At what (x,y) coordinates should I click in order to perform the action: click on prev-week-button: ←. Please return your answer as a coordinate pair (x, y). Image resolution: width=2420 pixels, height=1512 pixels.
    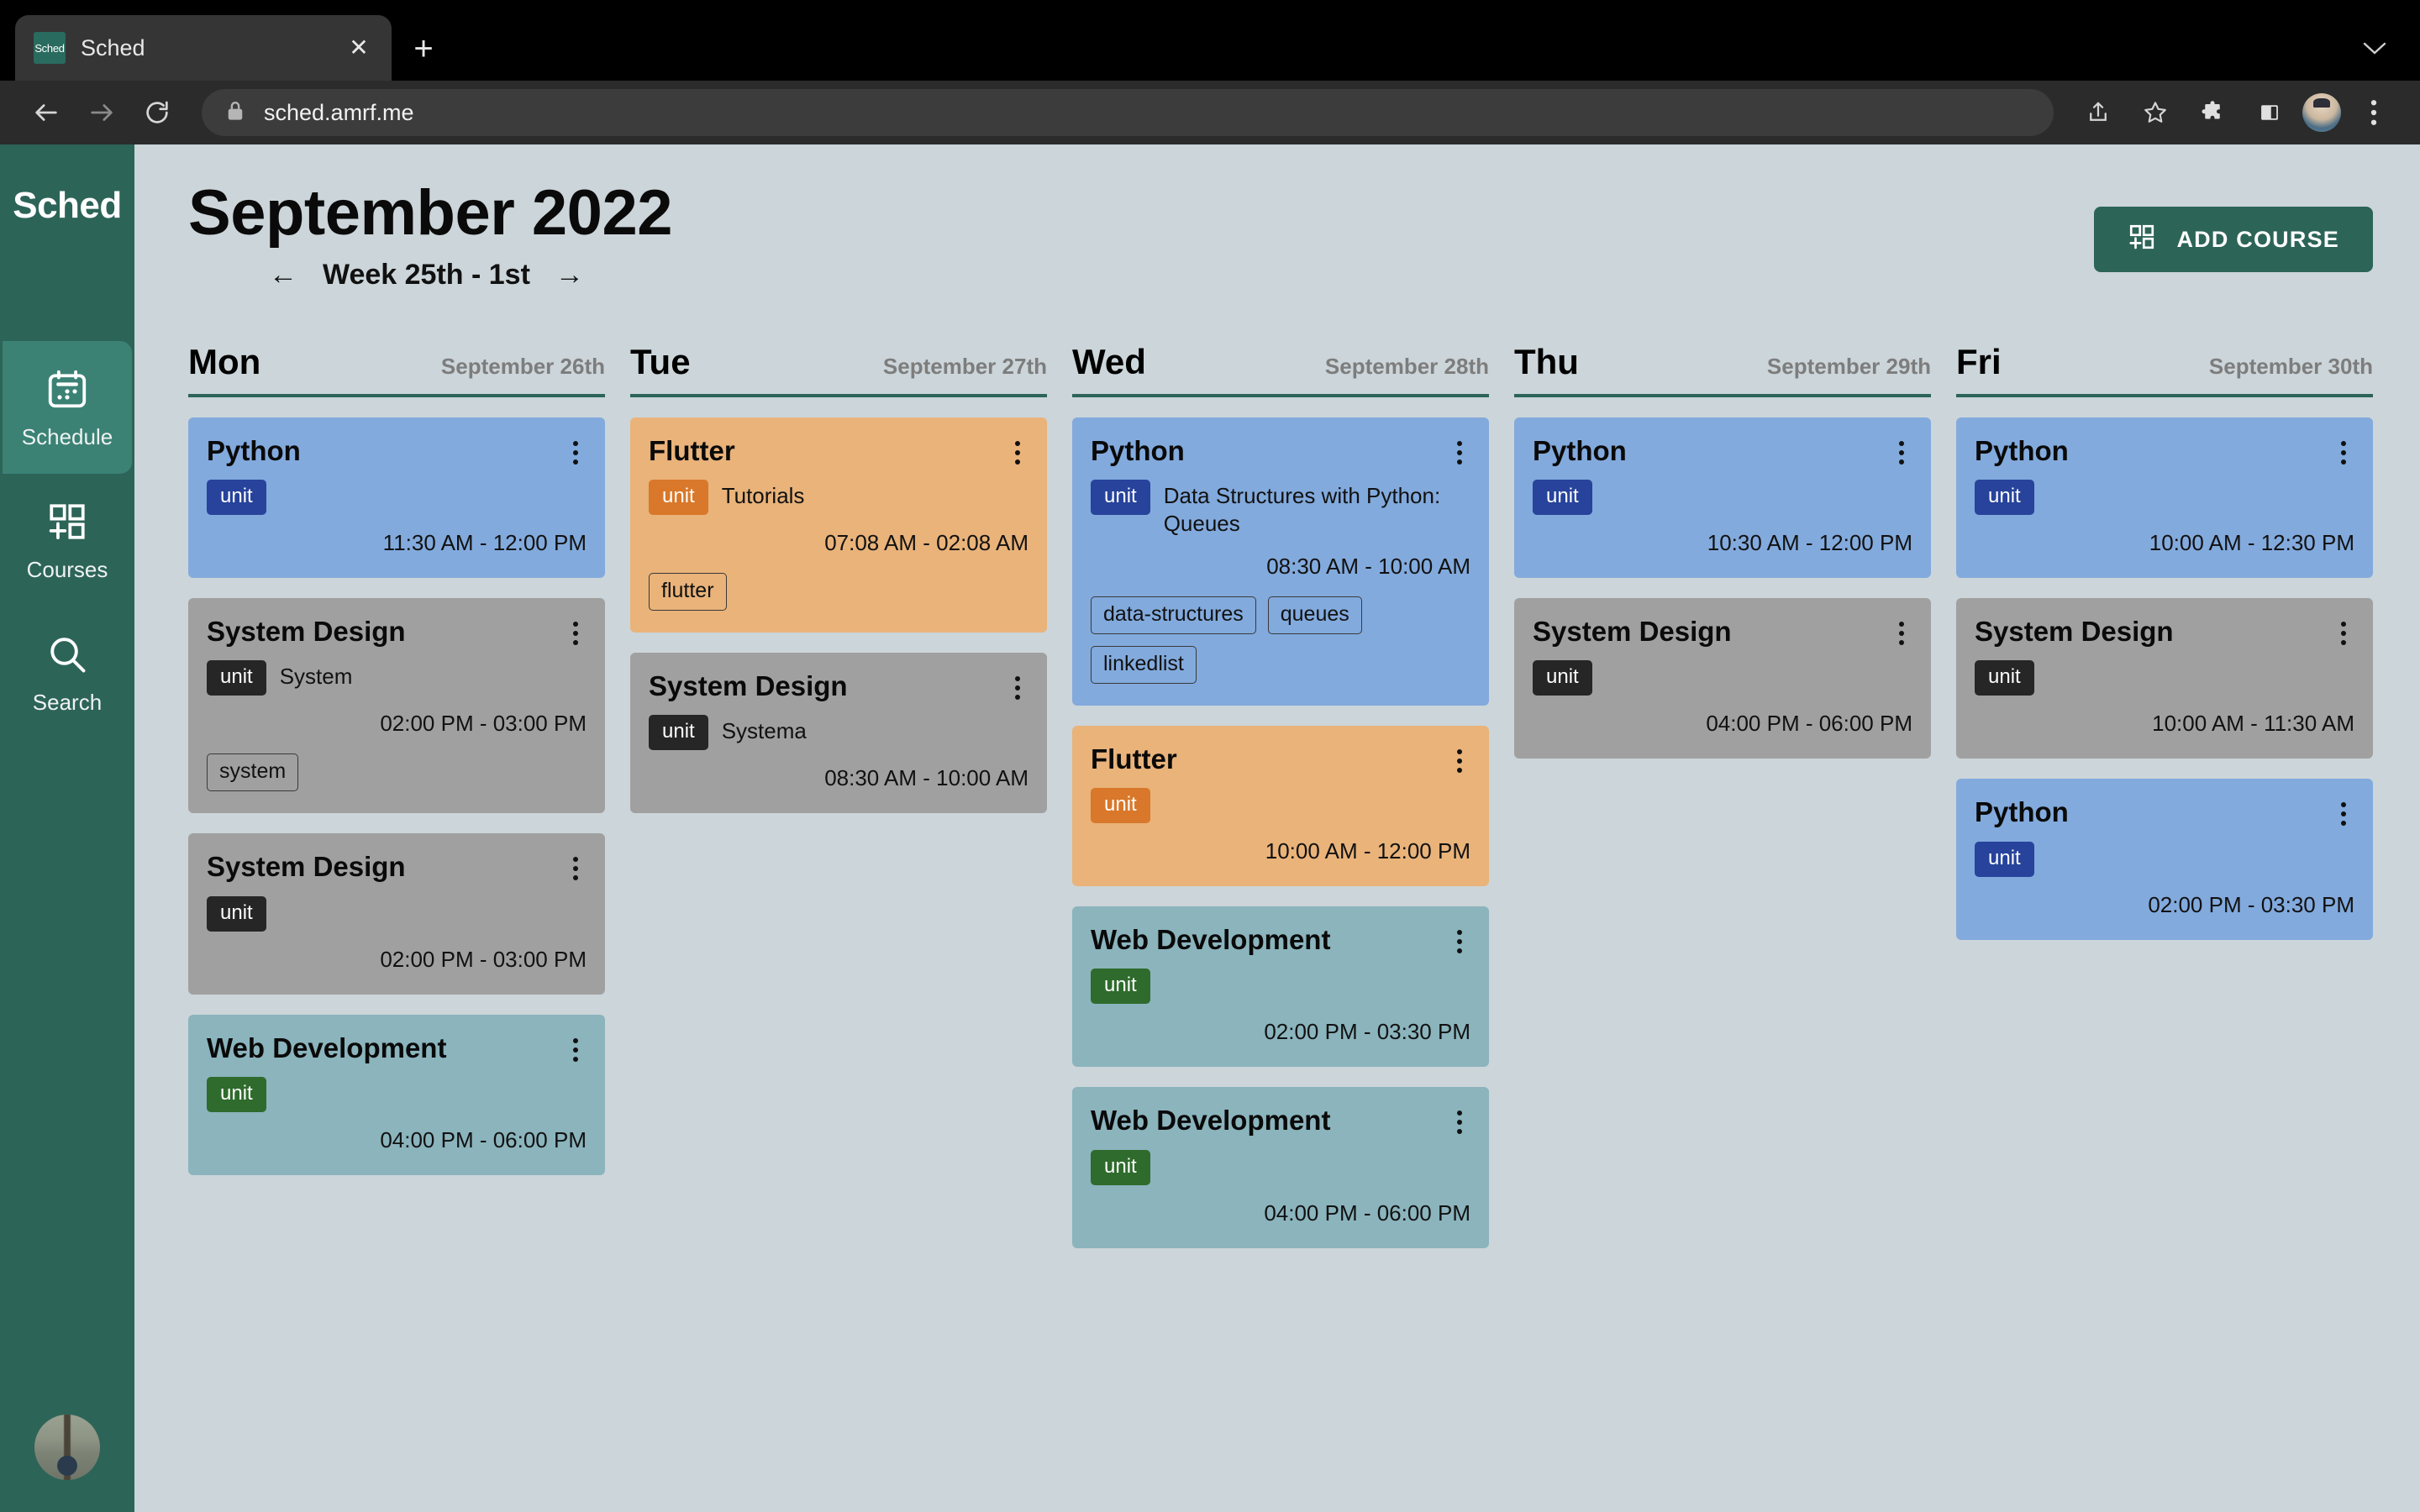
    Looking at the image, I should click on (283, 274).